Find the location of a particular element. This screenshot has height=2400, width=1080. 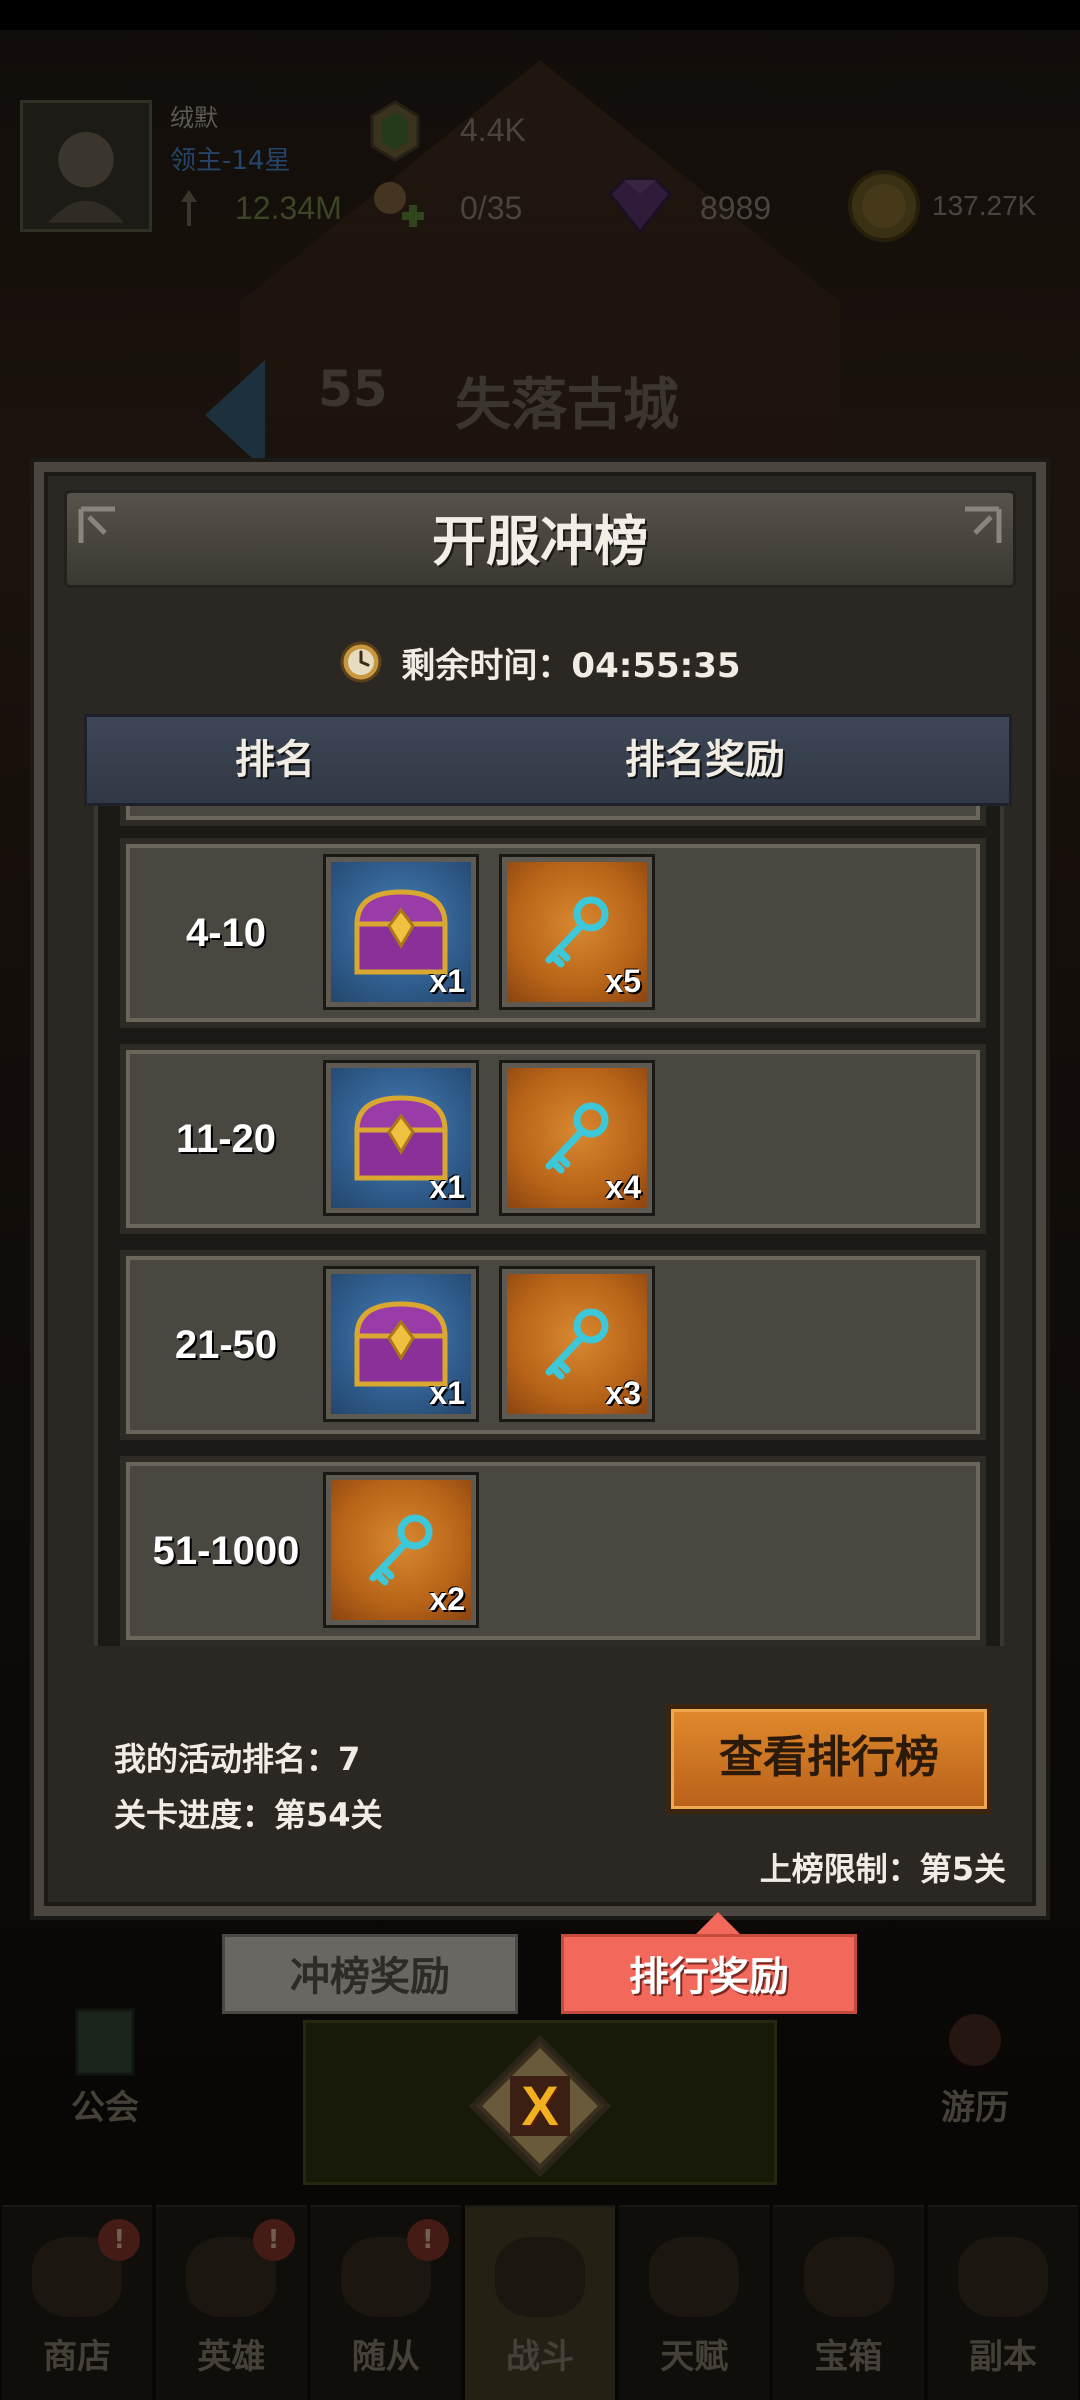

row-rank: 4-10 is located at coordinates (226, 933).